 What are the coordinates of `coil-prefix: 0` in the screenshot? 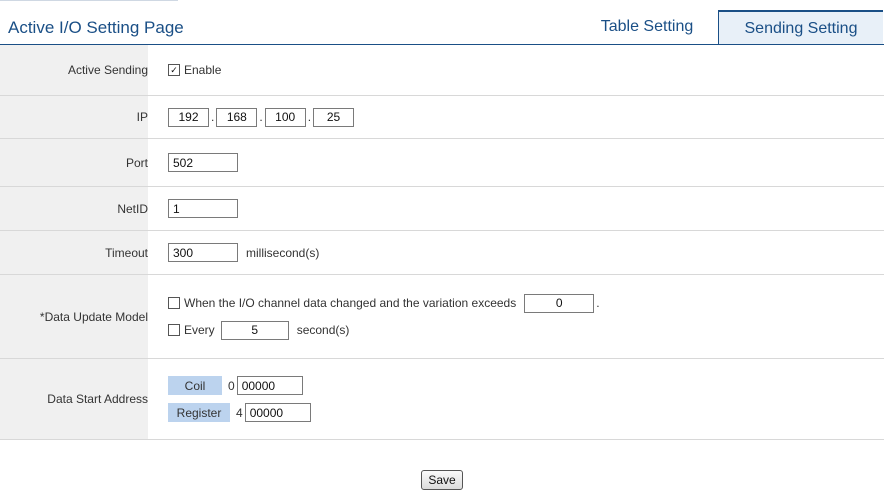 It's located at (231, 385).